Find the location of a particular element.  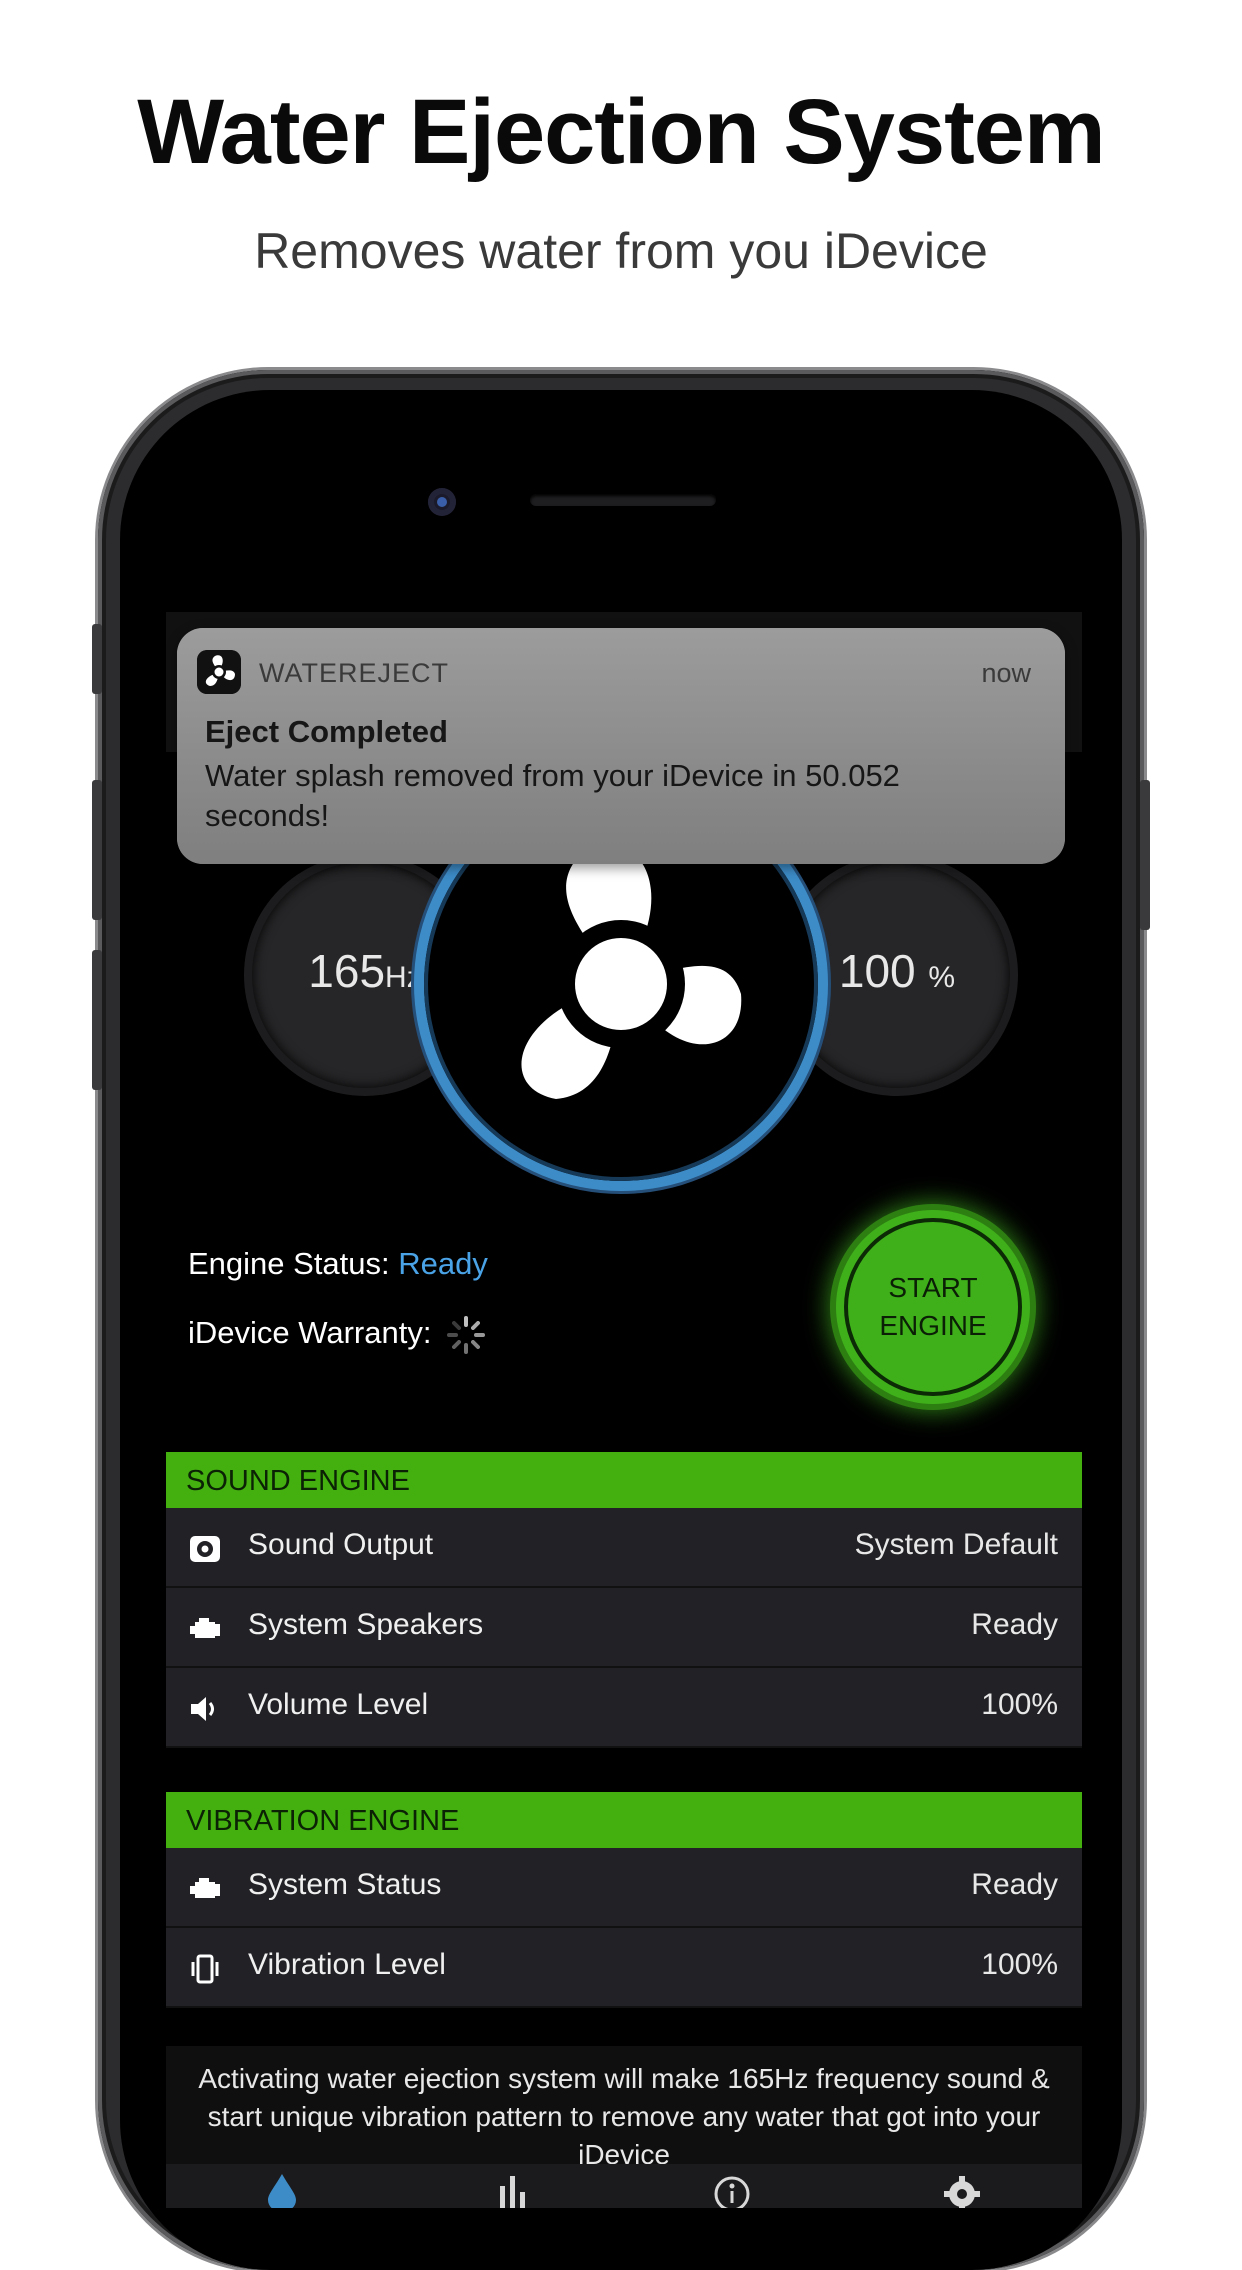

engine-status-label: Engine Status: is located at coordinates (289, 1263).